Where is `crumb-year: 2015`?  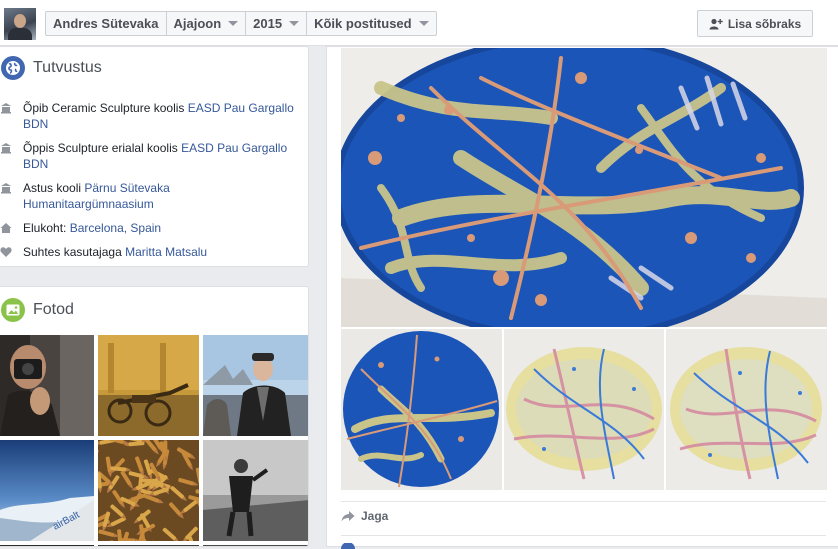 crumb-year: 2015 is located at coordinates (277, 23).